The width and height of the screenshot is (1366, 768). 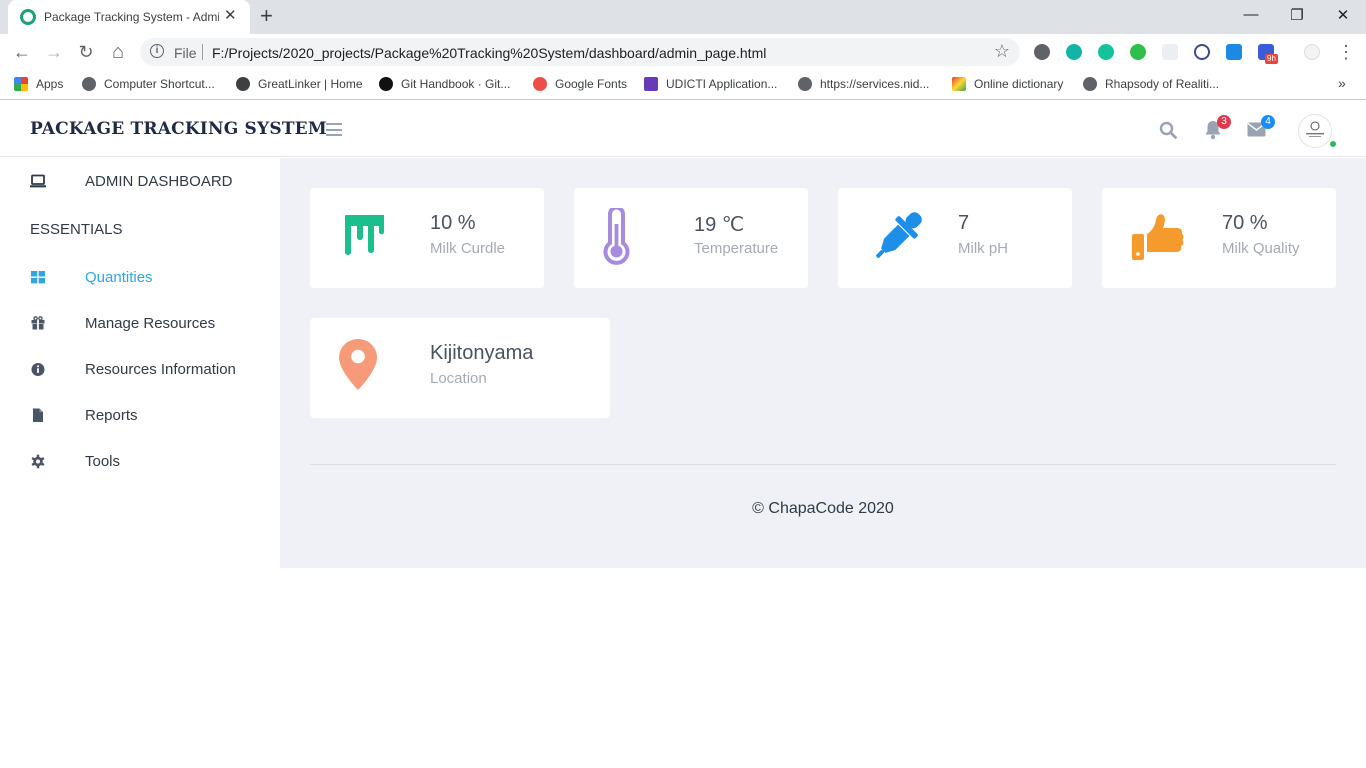 What do you see at coordinates (131, 17) in the screenshot?
I see `tab-title: Package Tracking System - Admin` at bounding box center [131, 17].